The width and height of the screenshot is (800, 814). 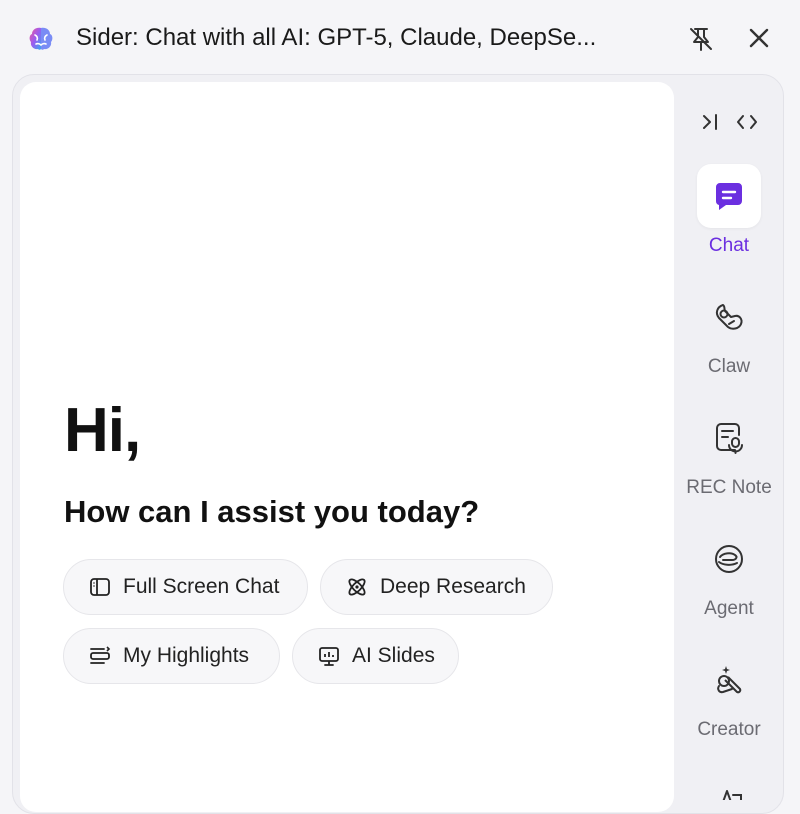 I want to click on unpin-icon, so click(x=701, y=39).